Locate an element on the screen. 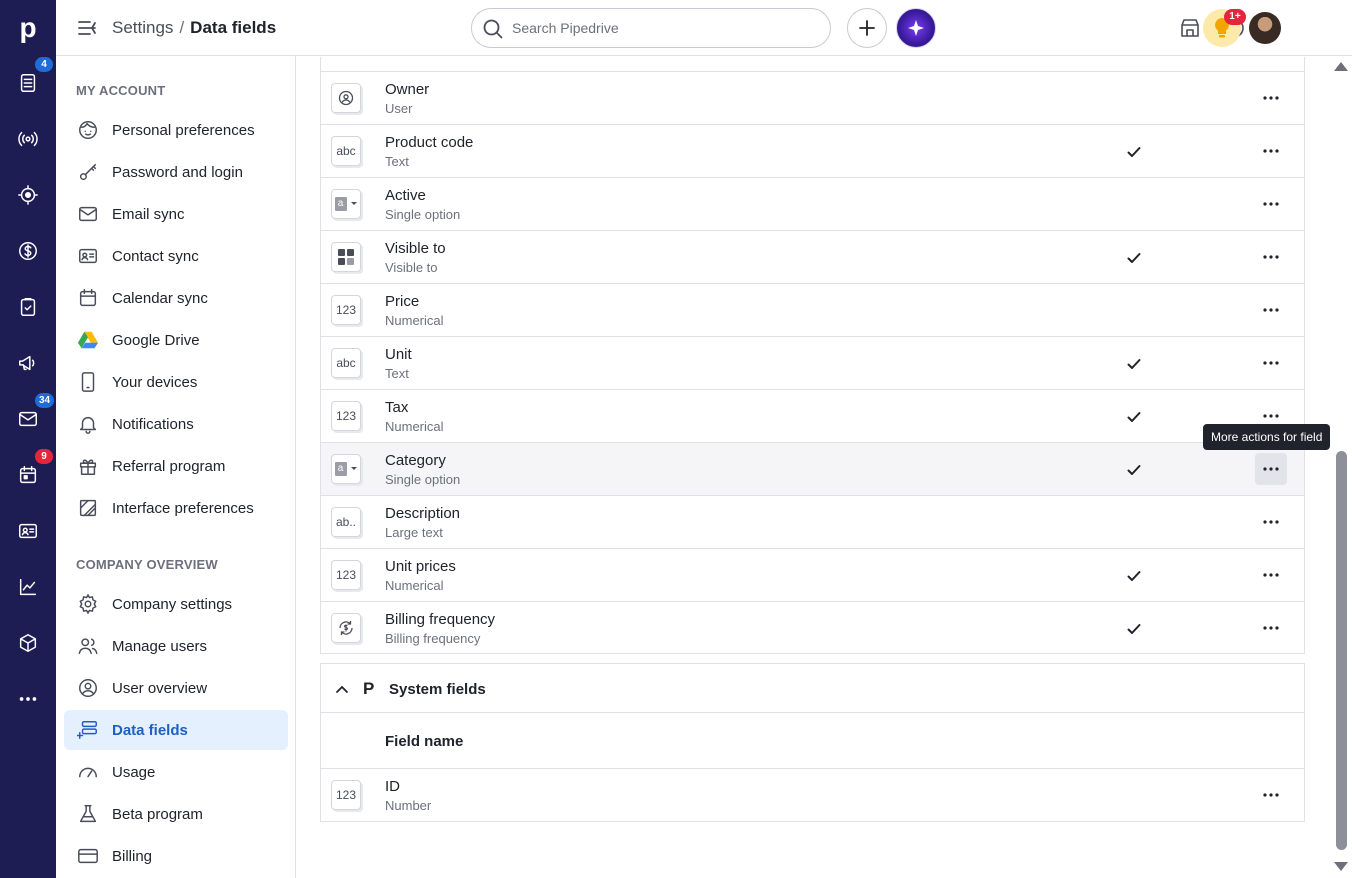  text-abc-icon: abc is located at coordinates (346, 363).